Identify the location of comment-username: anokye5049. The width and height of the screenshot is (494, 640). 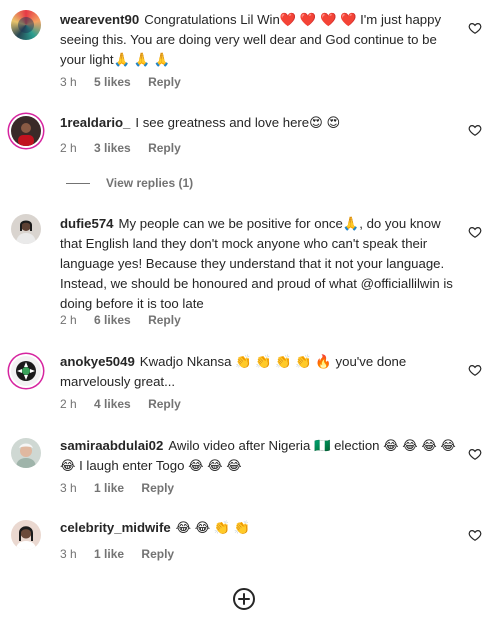
(97, 361).